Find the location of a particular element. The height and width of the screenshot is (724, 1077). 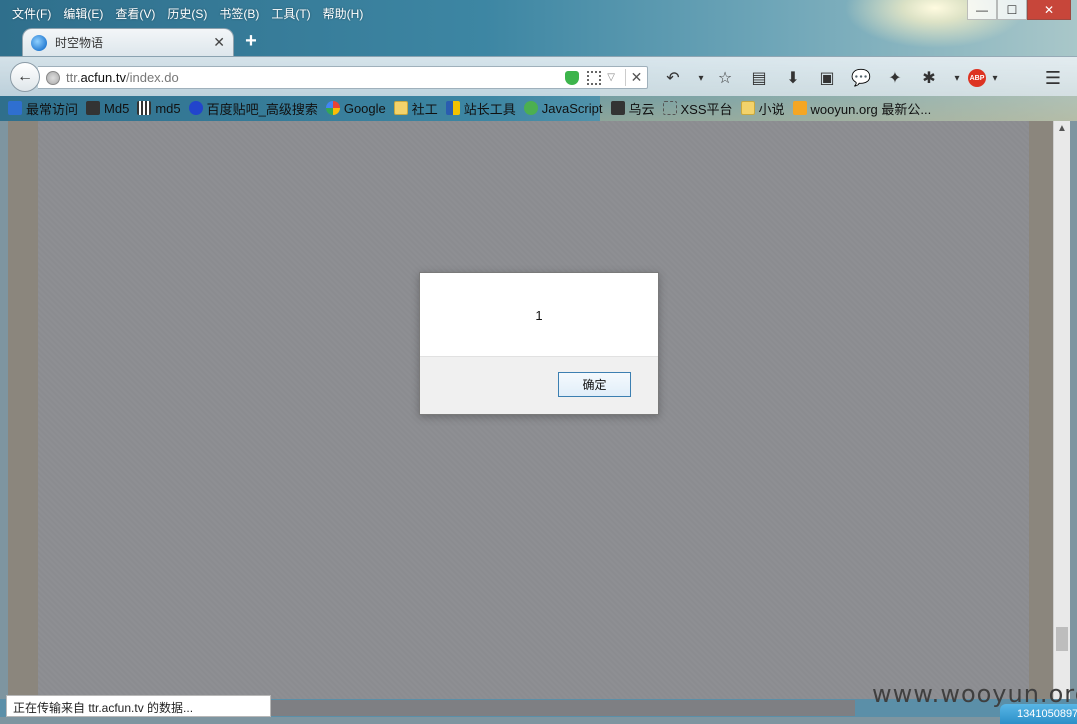

new-tab-button: + is located at coordinates (251, 42).